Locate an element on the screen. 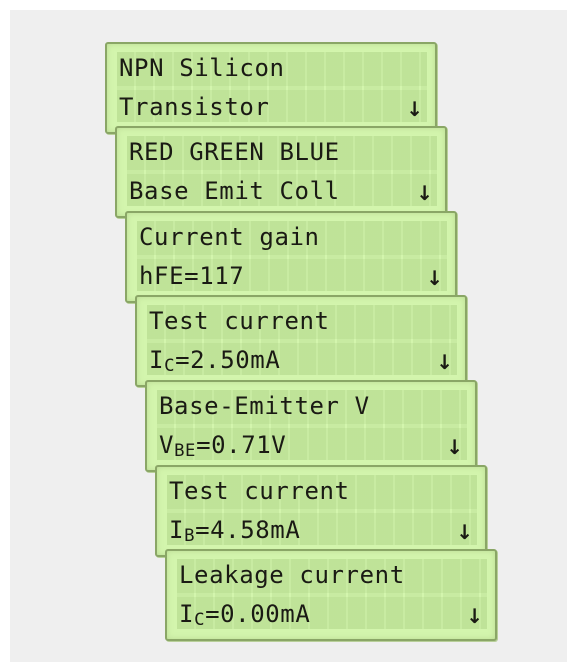 This screenshot has width=579, height=672. lcd-line-2: IB=4.58mA is located at coordinates (234, 533).